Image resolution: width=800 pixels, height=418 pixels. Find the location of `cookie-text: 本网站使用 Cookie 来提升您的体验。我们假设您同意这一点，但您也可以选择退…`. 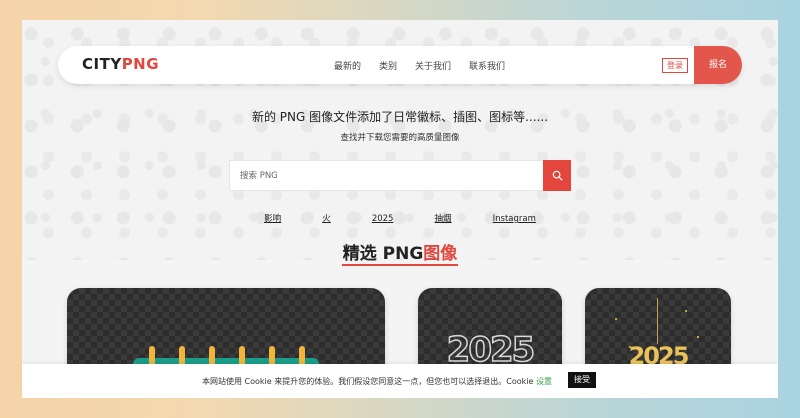

cookie-text: 本网站使用 Cookie 来提升您的体验。我们假设您同意这一点，但您也可以选择退… is located at coordinates (368, 381).